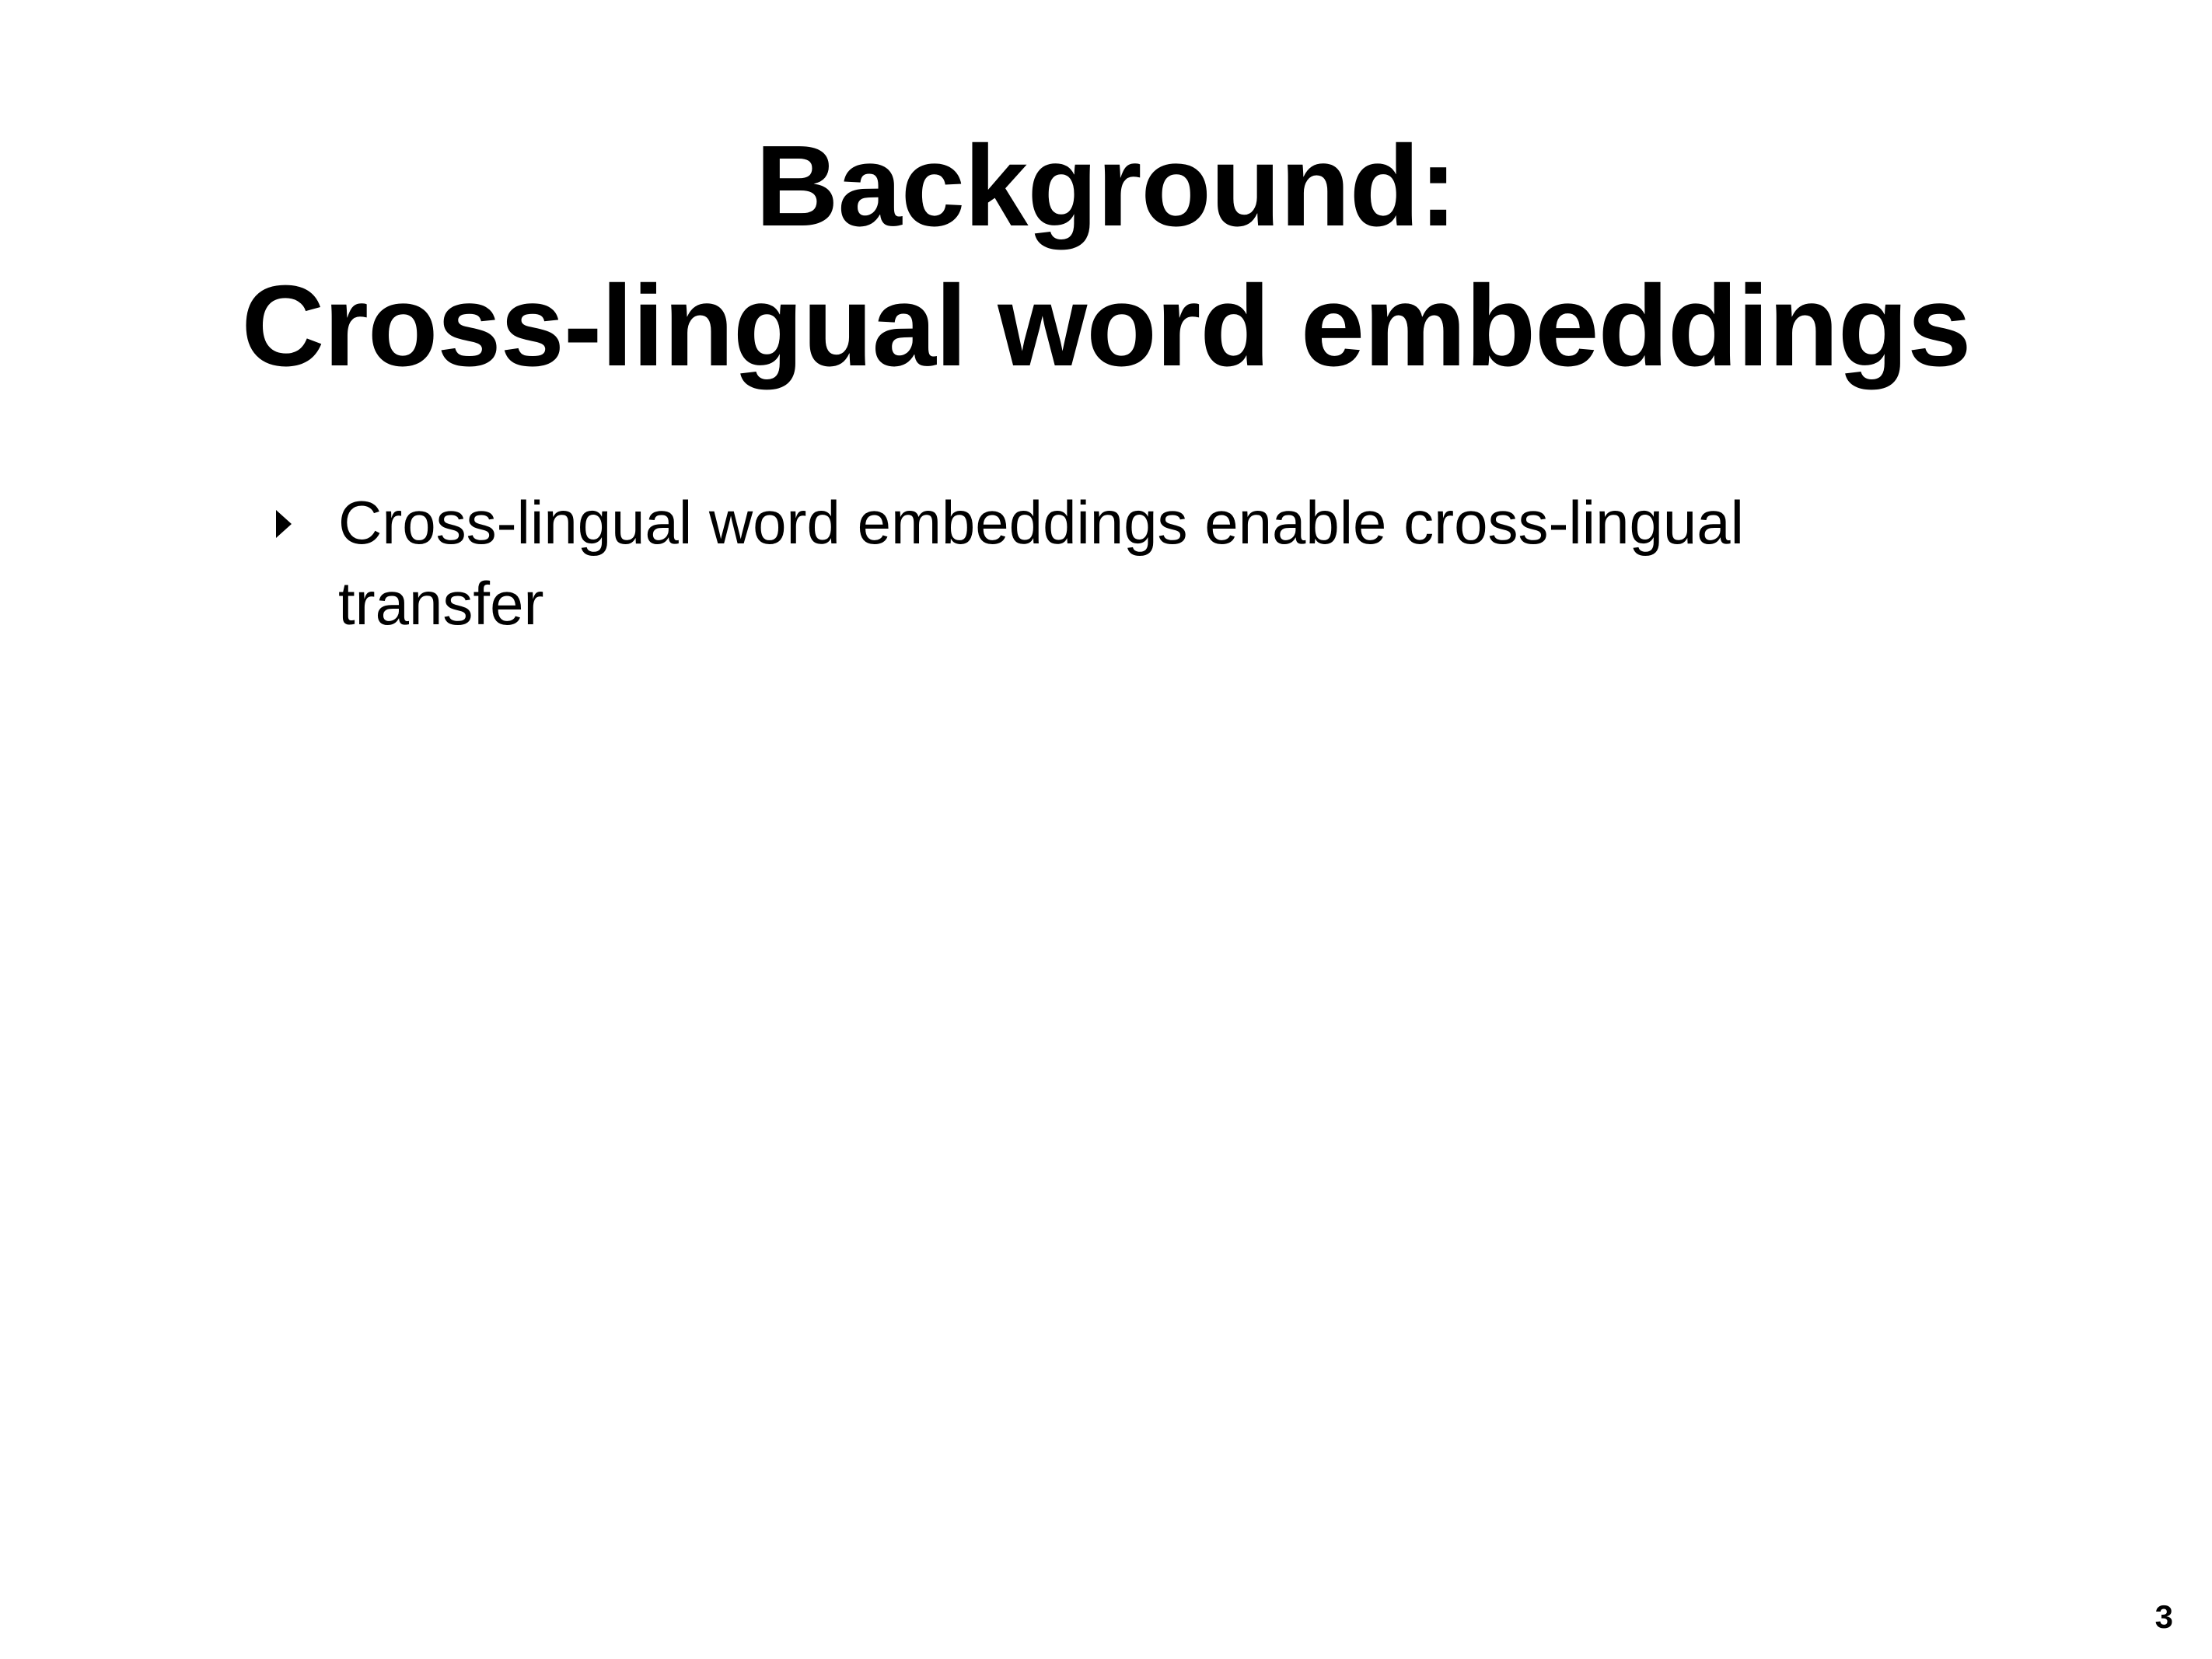  What do you see at coordinates (284, 524) in the screenshot?
I see `triangle-right-icon` at bounding box center [284, 524].